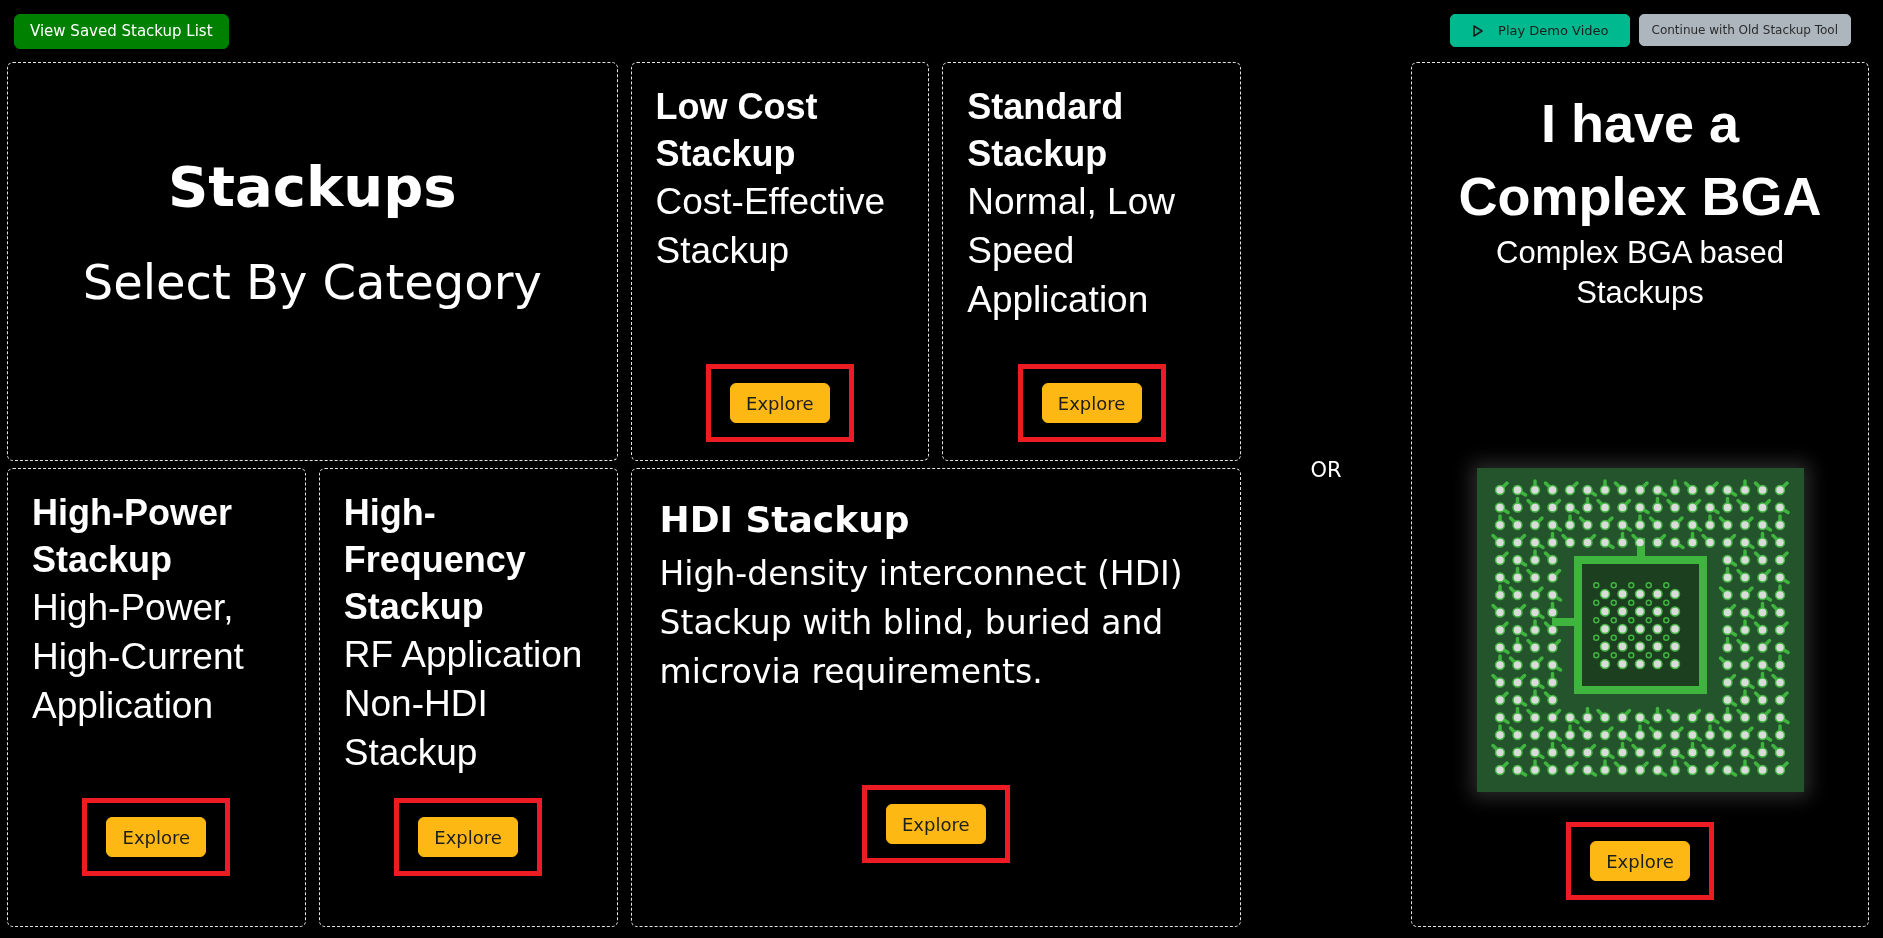 Image resolution: width=1883 pixels, height=938 pixels. What do you see at coordinates (1540, 30) in the screenshot?
I see `play-demo-video-button: Play Demo Video` at bounding box center [1540, 30].